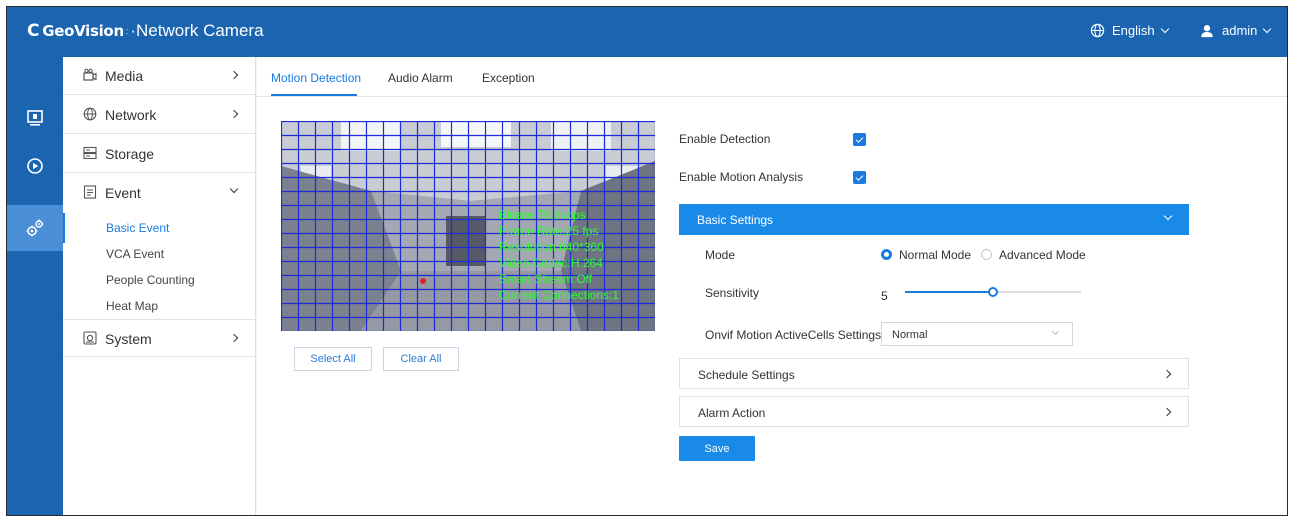  What do you see at coordinates (732, 293) in the screenshot?
I see `sensitivity-label: Sensitivity` at bounding box center [732, 293].